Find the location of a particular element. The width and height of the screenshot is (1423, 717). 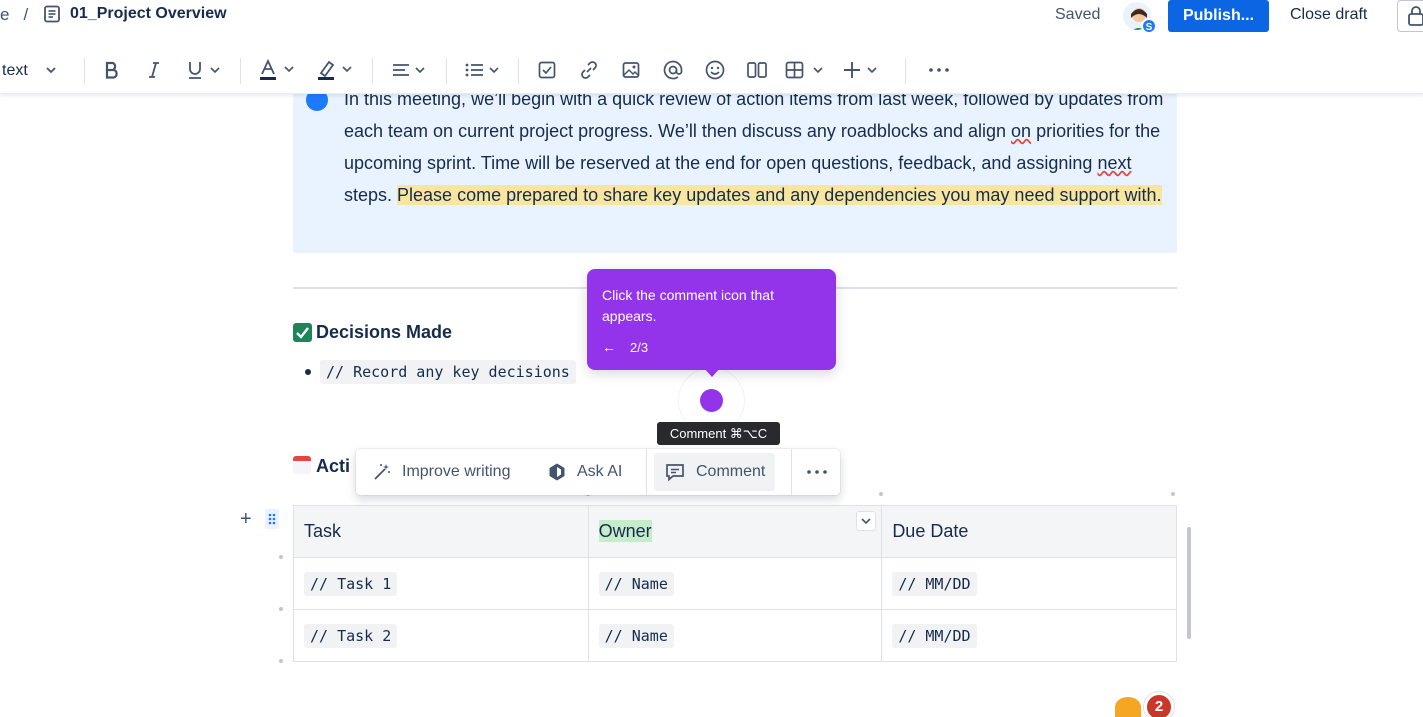

comment-button: Comment is located at coordinates (715, 472).